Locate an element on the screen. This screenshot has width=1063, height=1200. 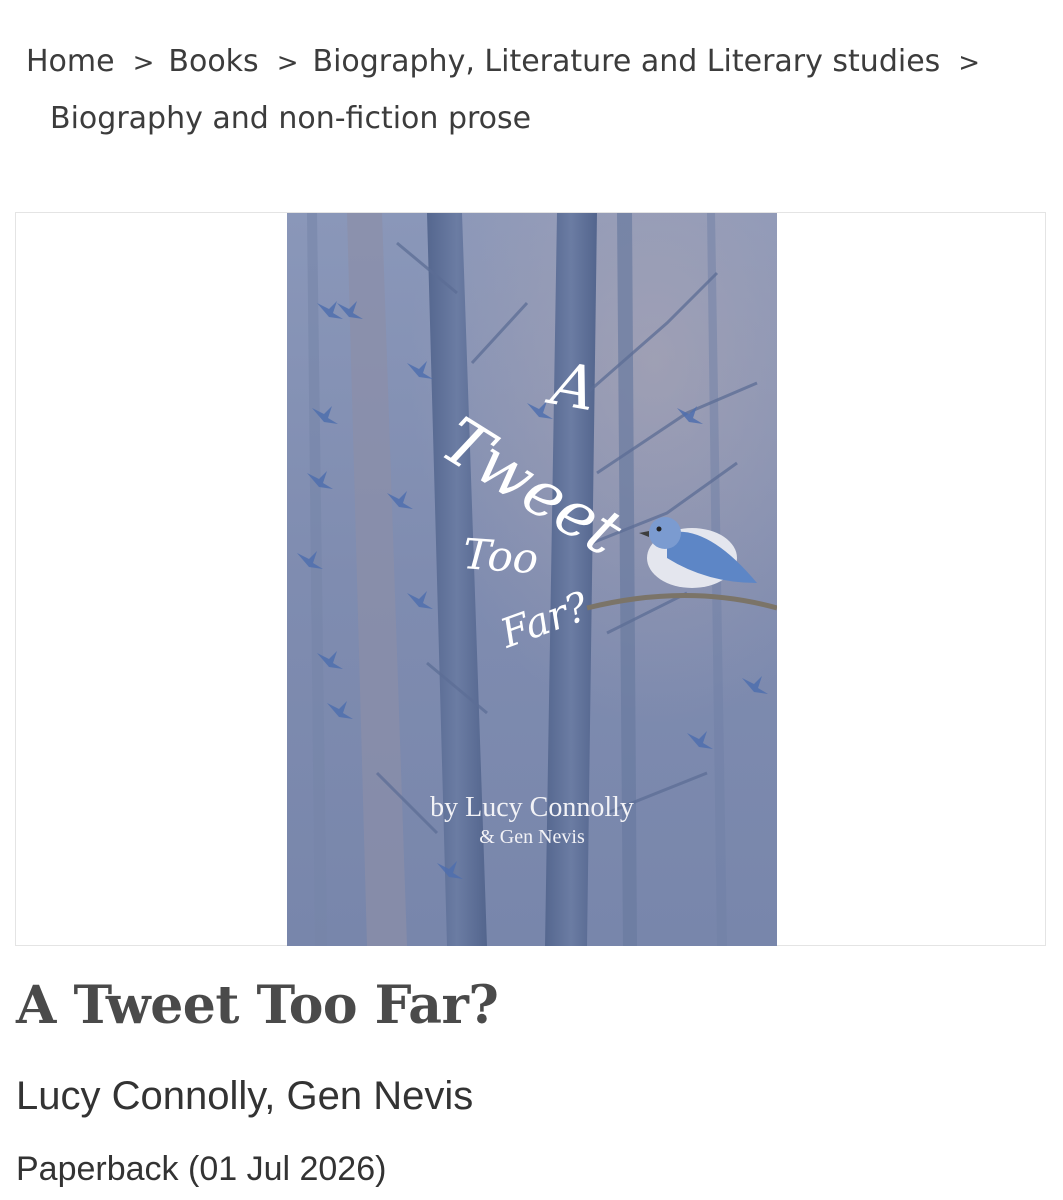
breadcrumb-row: Biography and non-fiction prose is located at coordinates (531, 118).